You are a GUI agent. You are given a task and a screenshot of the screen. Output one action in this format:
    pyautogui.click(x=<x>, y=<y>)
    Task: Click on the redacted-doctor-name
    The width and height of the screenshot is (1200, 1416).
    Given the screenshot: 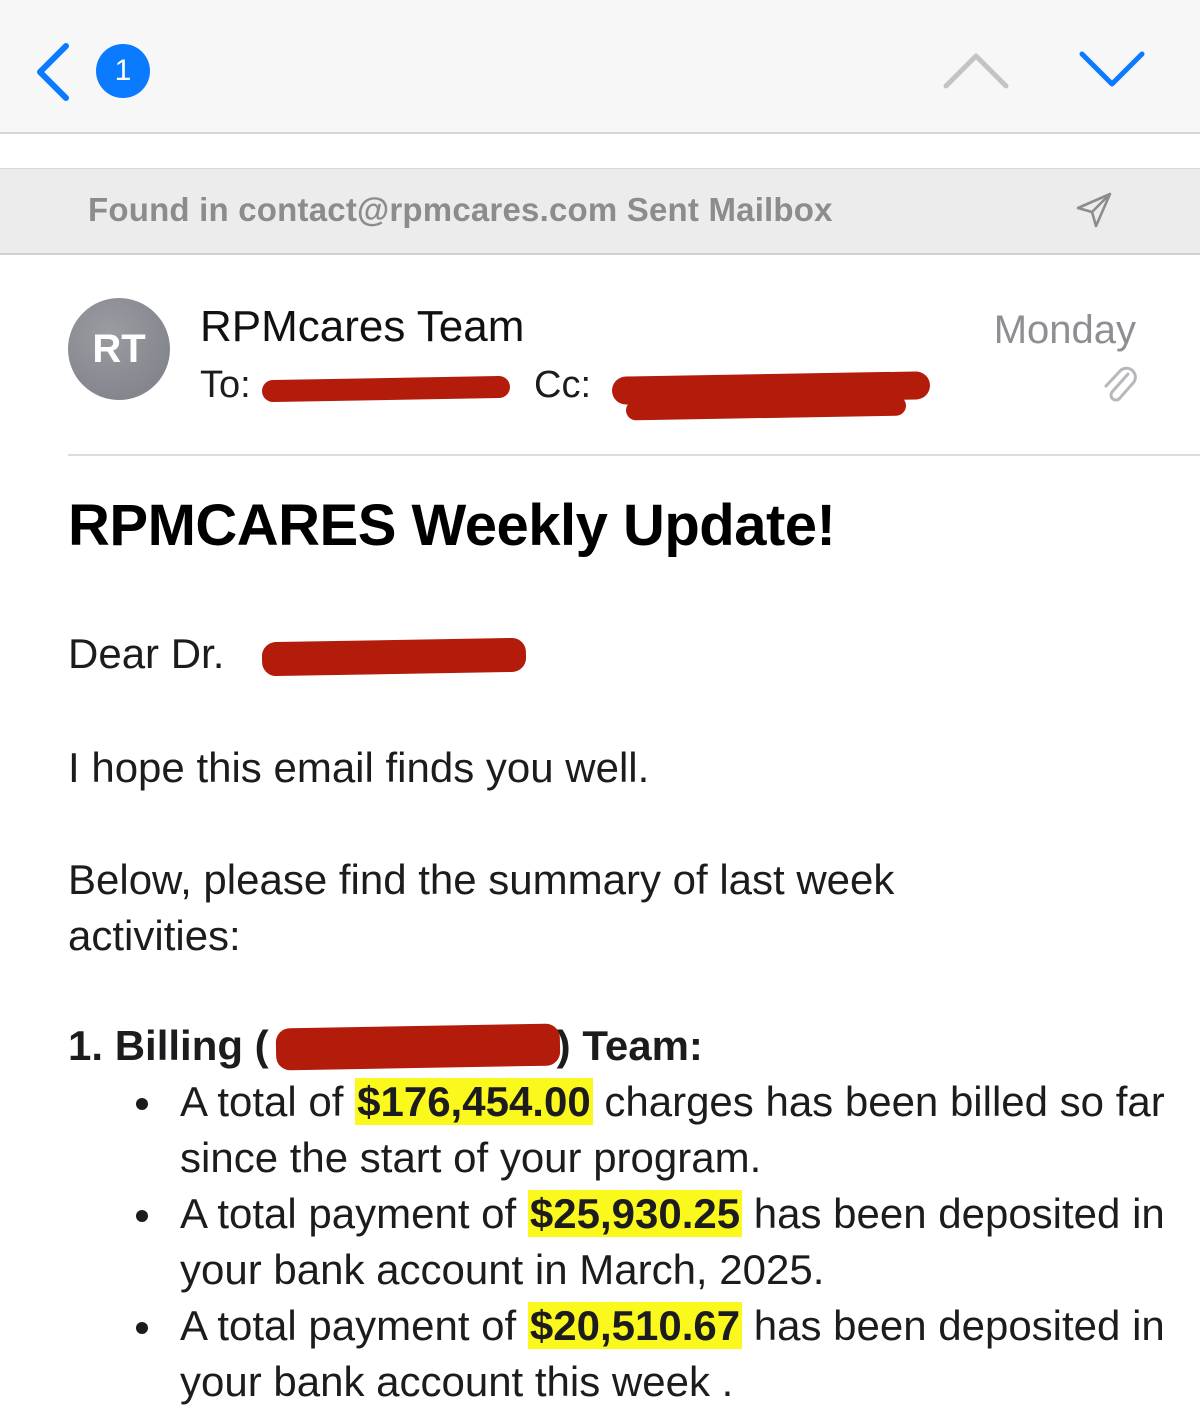 What is the action you would take?
    pyautogui.click(x=394, y=657)
    